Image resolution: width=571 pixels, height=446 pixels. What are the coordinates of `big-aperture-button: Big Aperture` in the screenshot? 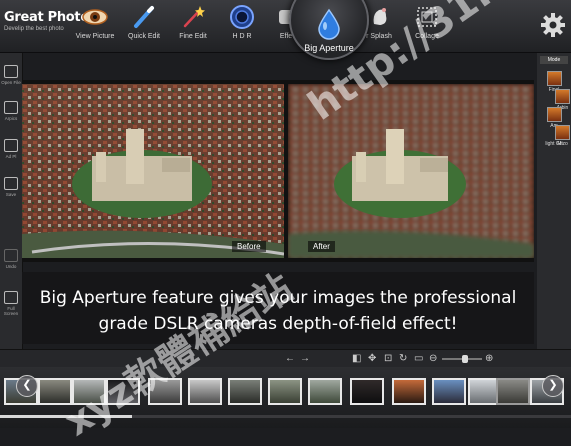 It's located at (329, 30).